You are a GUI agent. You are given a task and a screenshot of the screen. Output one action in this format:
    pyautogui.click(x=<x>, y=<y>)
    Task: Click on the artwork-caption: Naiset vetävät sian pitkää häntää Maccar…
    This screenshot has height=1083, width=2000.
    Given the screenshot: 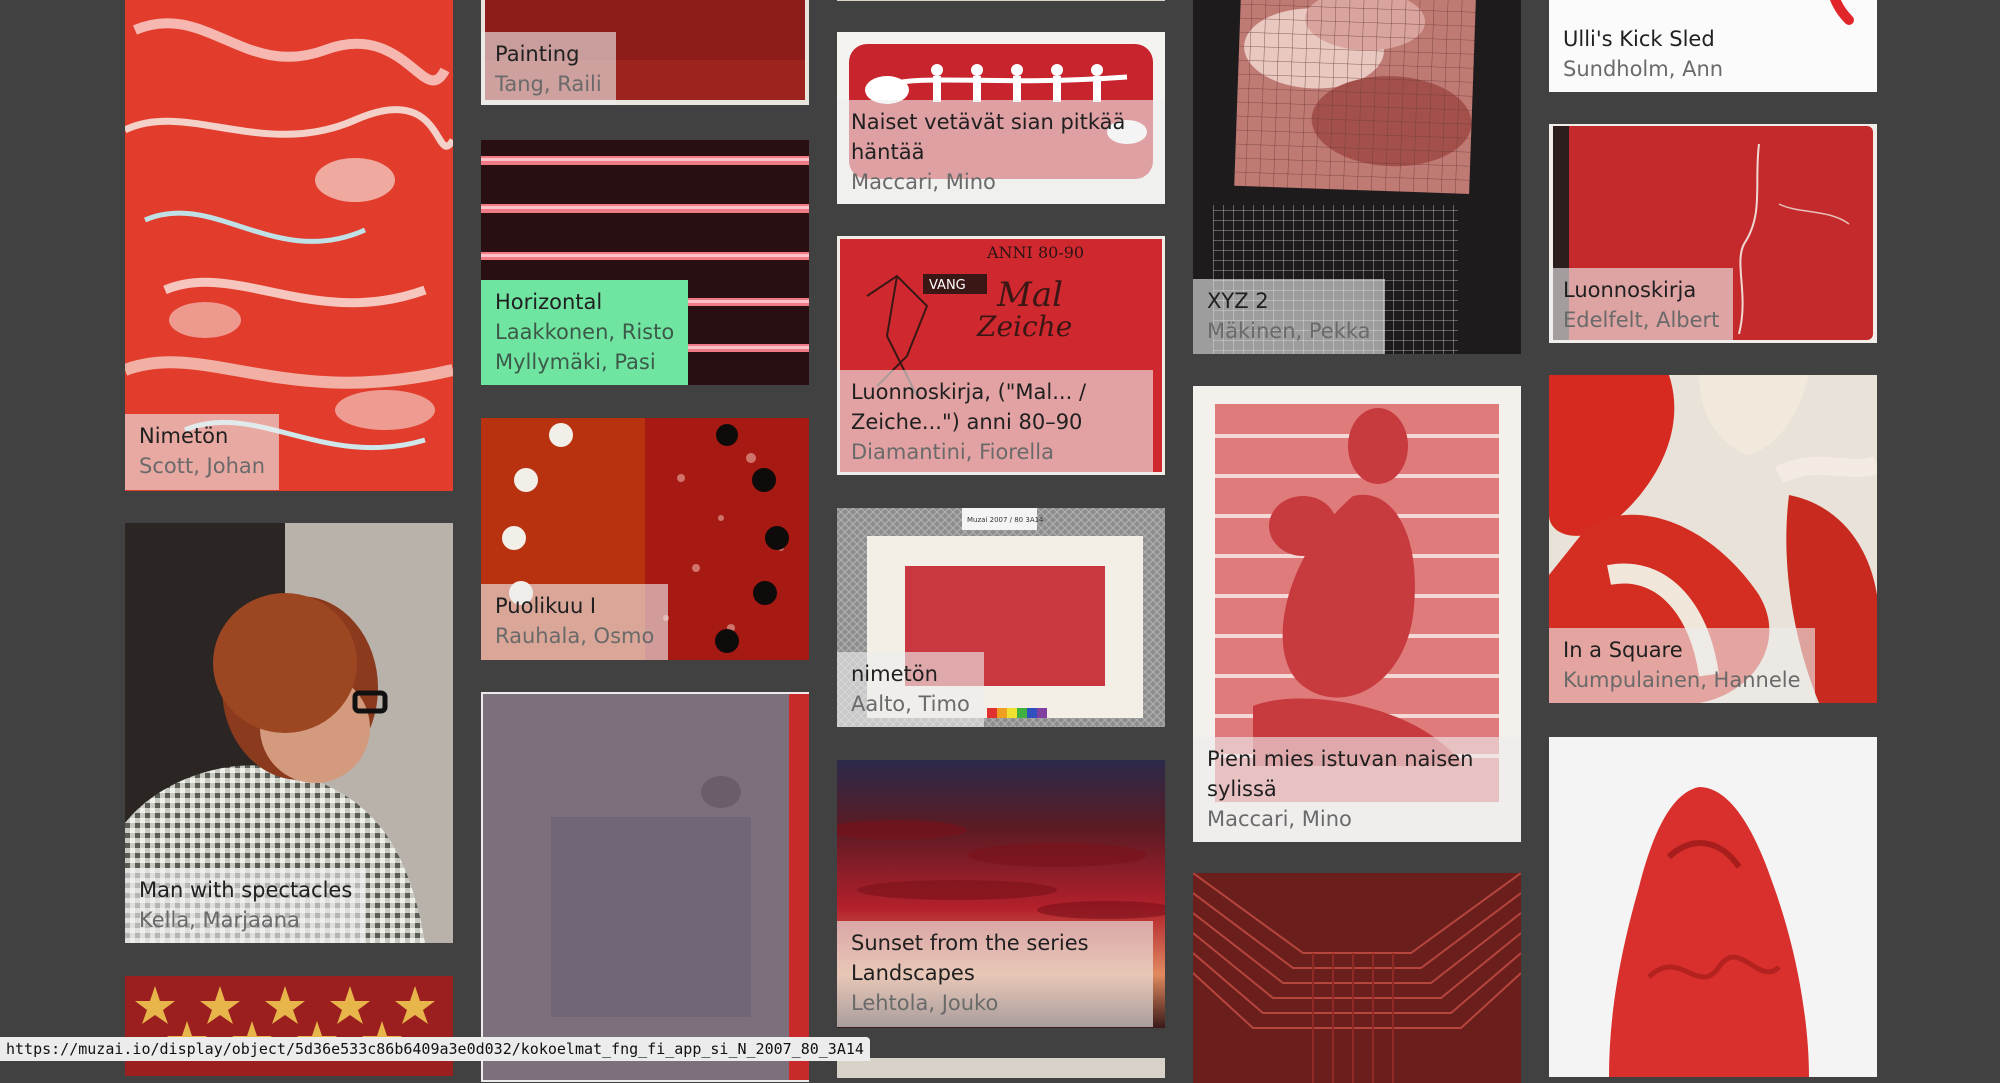 What is the action you would take?
    pyautogui.click(x=1001, y=152)
    